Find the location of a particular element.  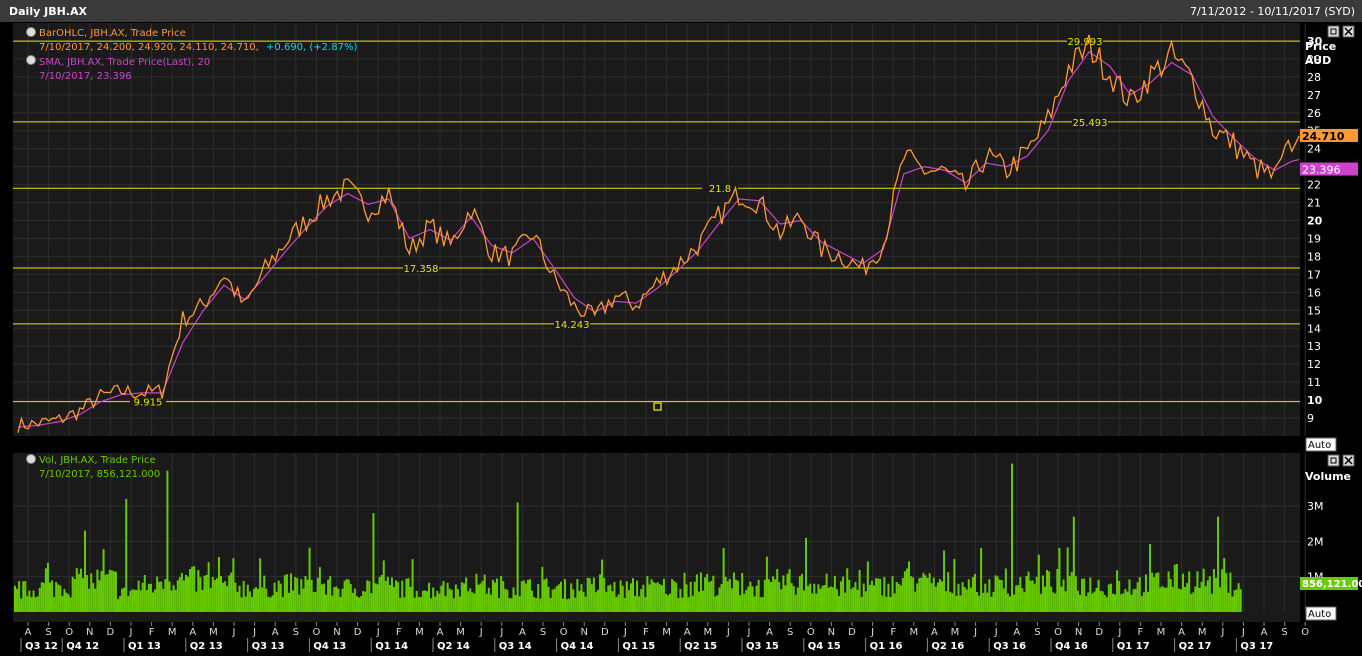

x-month-label: J is located at coordinates (378, 632).